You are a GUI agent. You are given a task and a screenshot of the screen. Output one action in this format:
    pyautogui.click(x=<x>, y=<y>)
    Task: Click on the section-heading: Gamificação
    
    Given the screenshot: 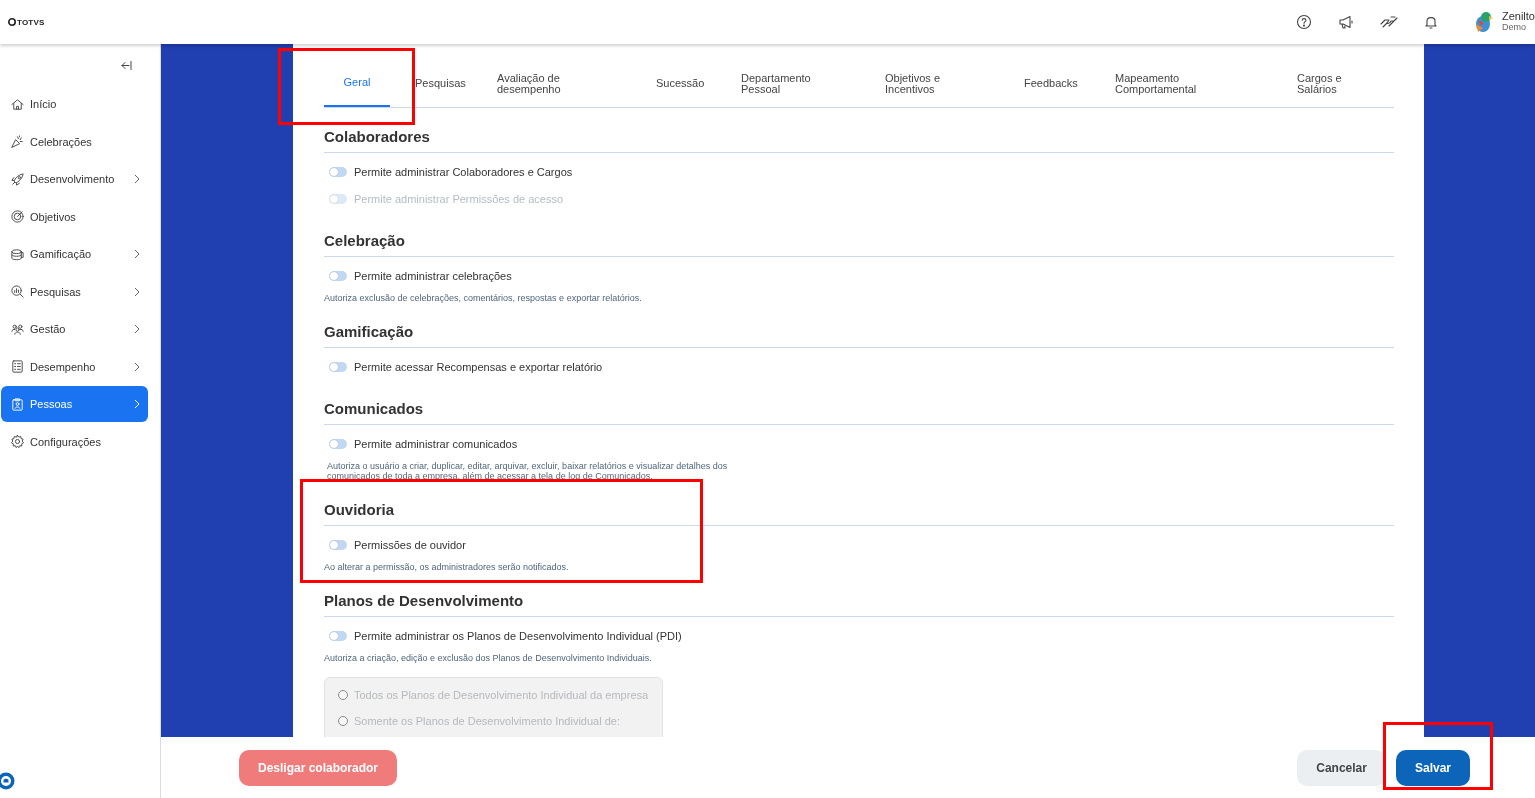 What is the action you would take?
    pyautogui.click(x=859, y=333)
    